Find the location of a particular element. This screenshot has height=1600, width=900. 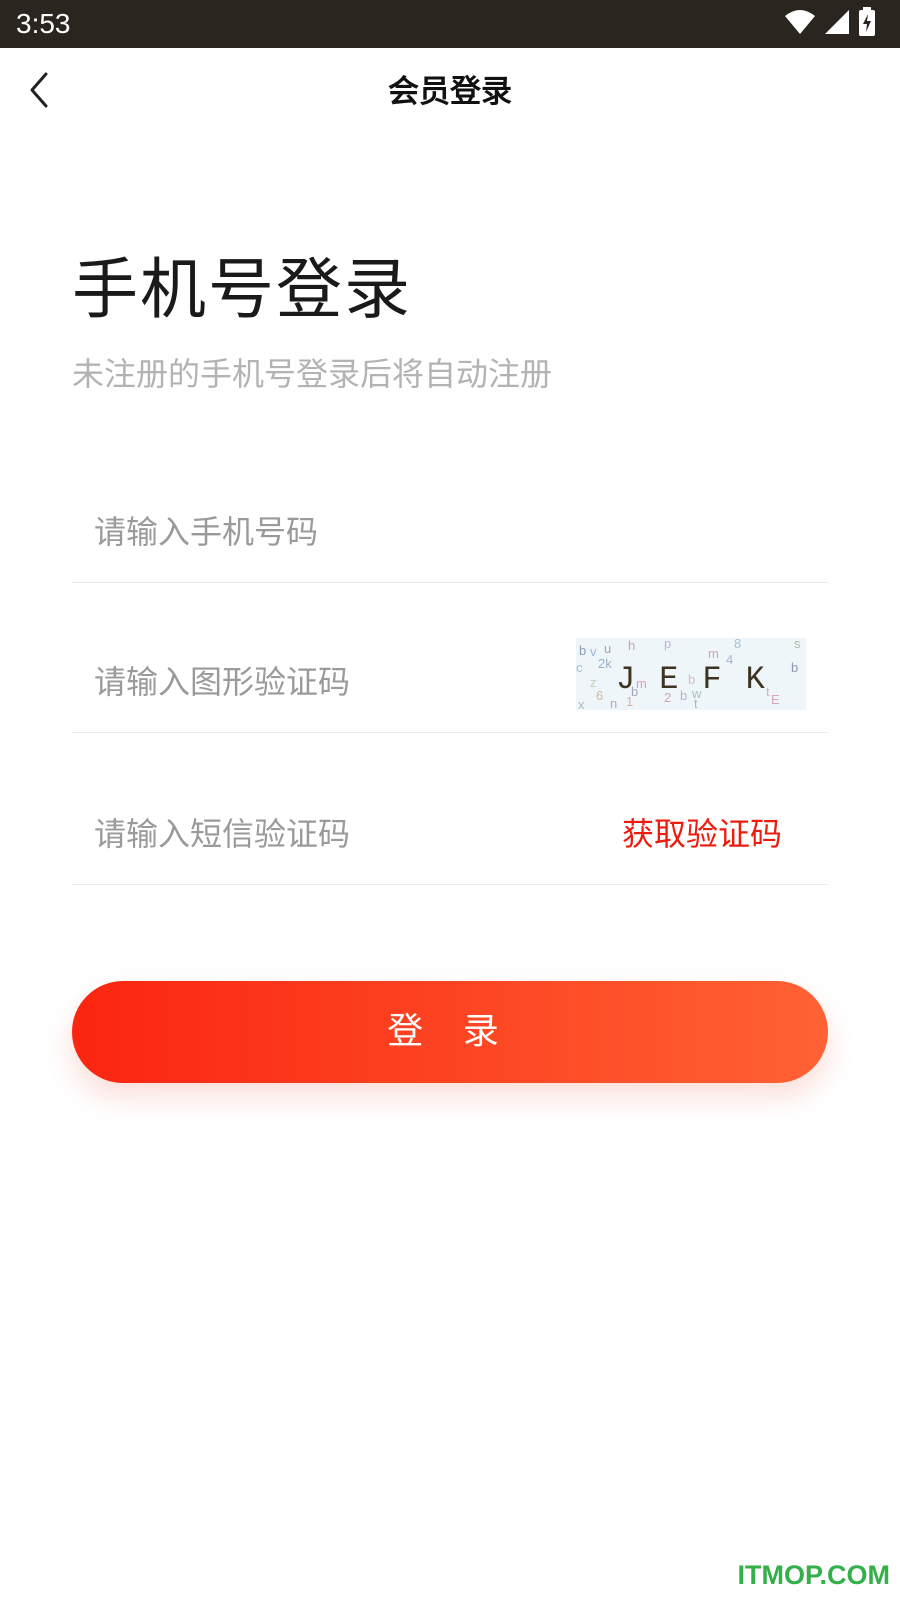

nav-bar: 会员登录 is located at coordinates (450, 92).